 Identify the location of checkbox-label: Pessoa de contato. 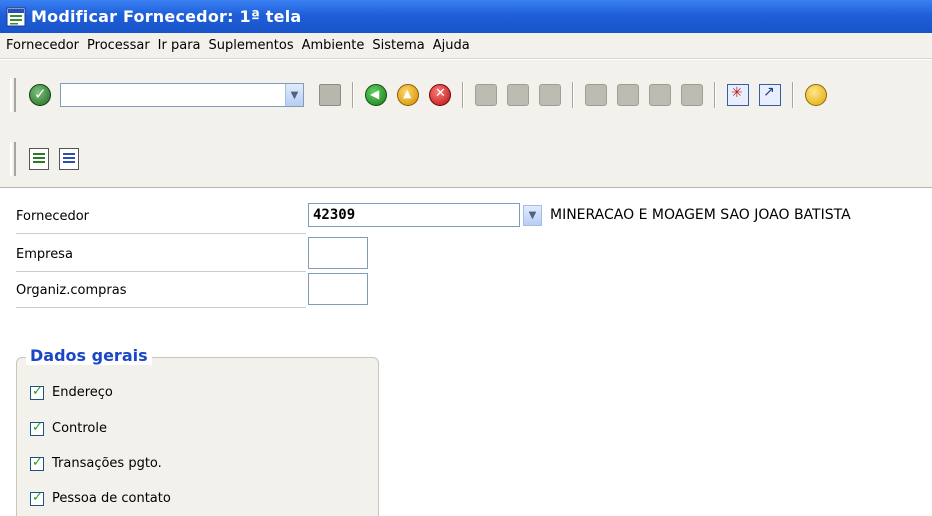
(111, 498).